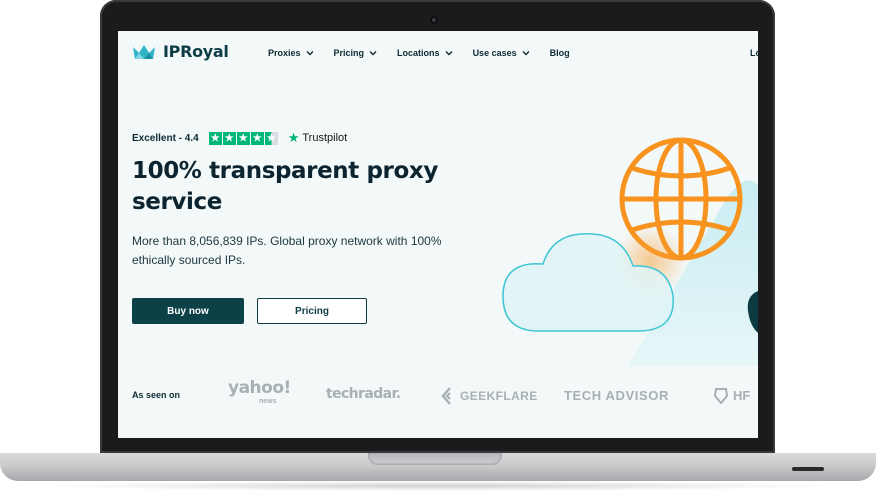 The height and width of the screenshot is (496, 876). I want to click on techradar-logo: techradar., so click(363, 394).